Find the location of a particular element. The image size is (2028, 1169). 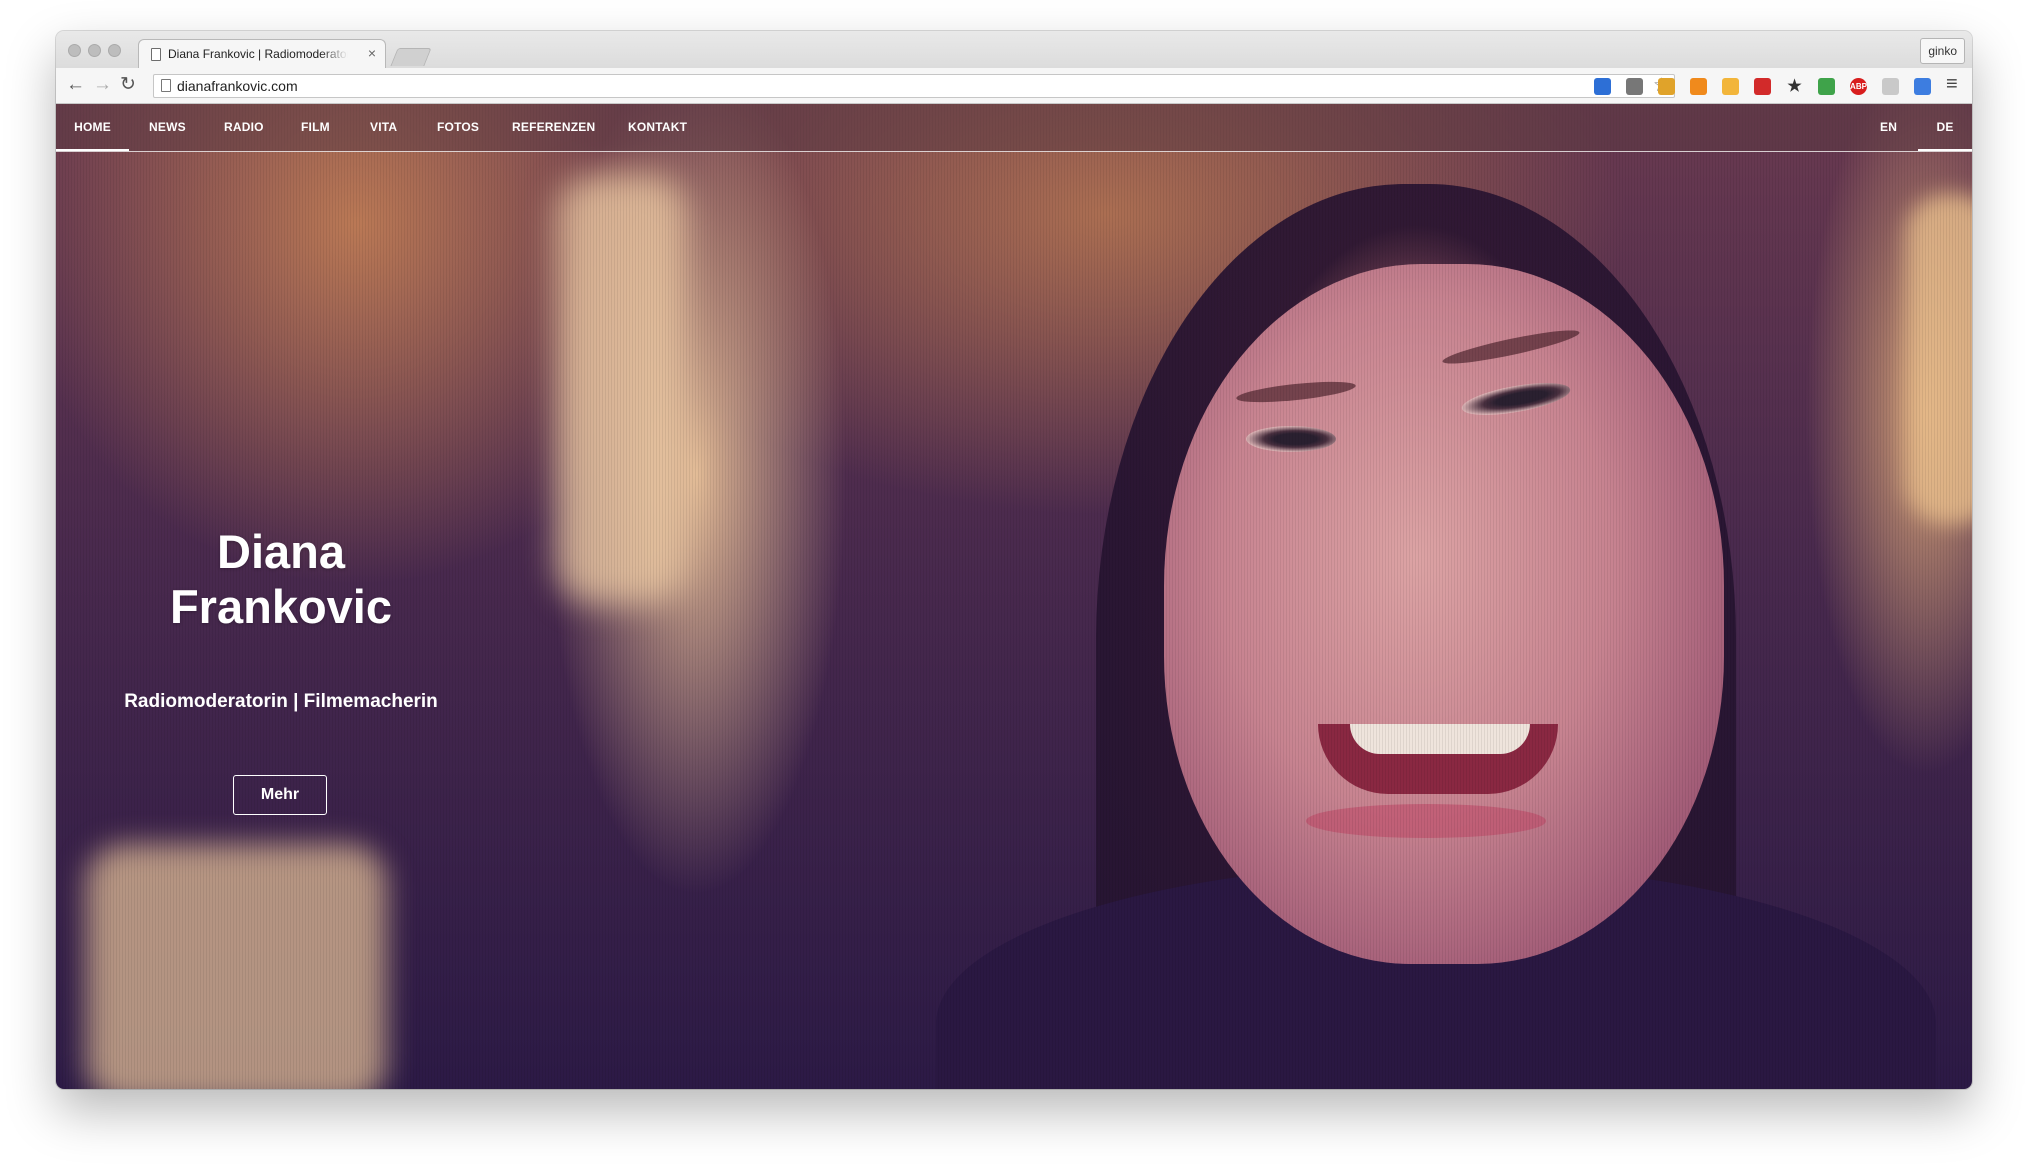

profile-button: ginko is located at coordinates (1942, 51).